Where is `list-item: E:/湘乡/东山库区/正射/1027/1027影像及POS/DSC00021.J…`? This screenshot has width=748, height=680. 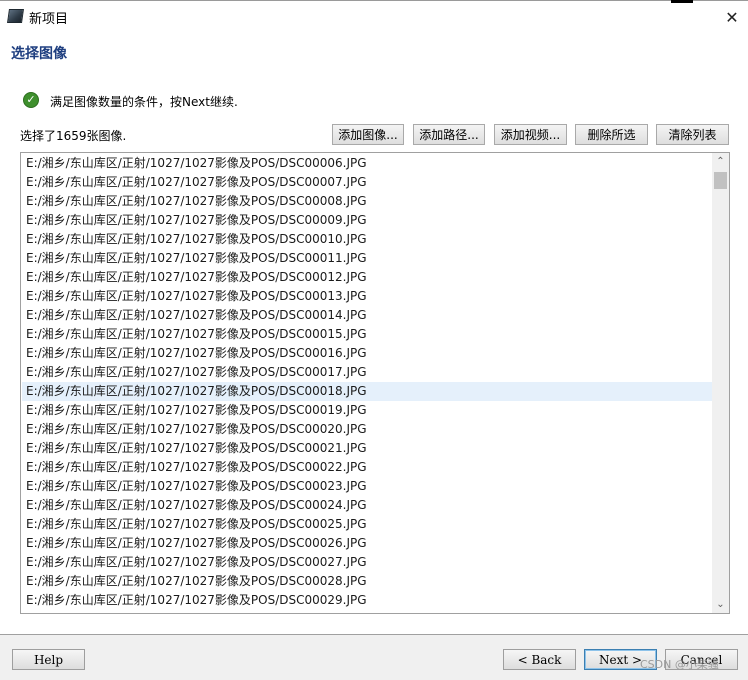 list-item: E:/湘乡/东山库区/正射/1027/1027影像及POS/DSC00021.J… is located at coordinates (367, 448).